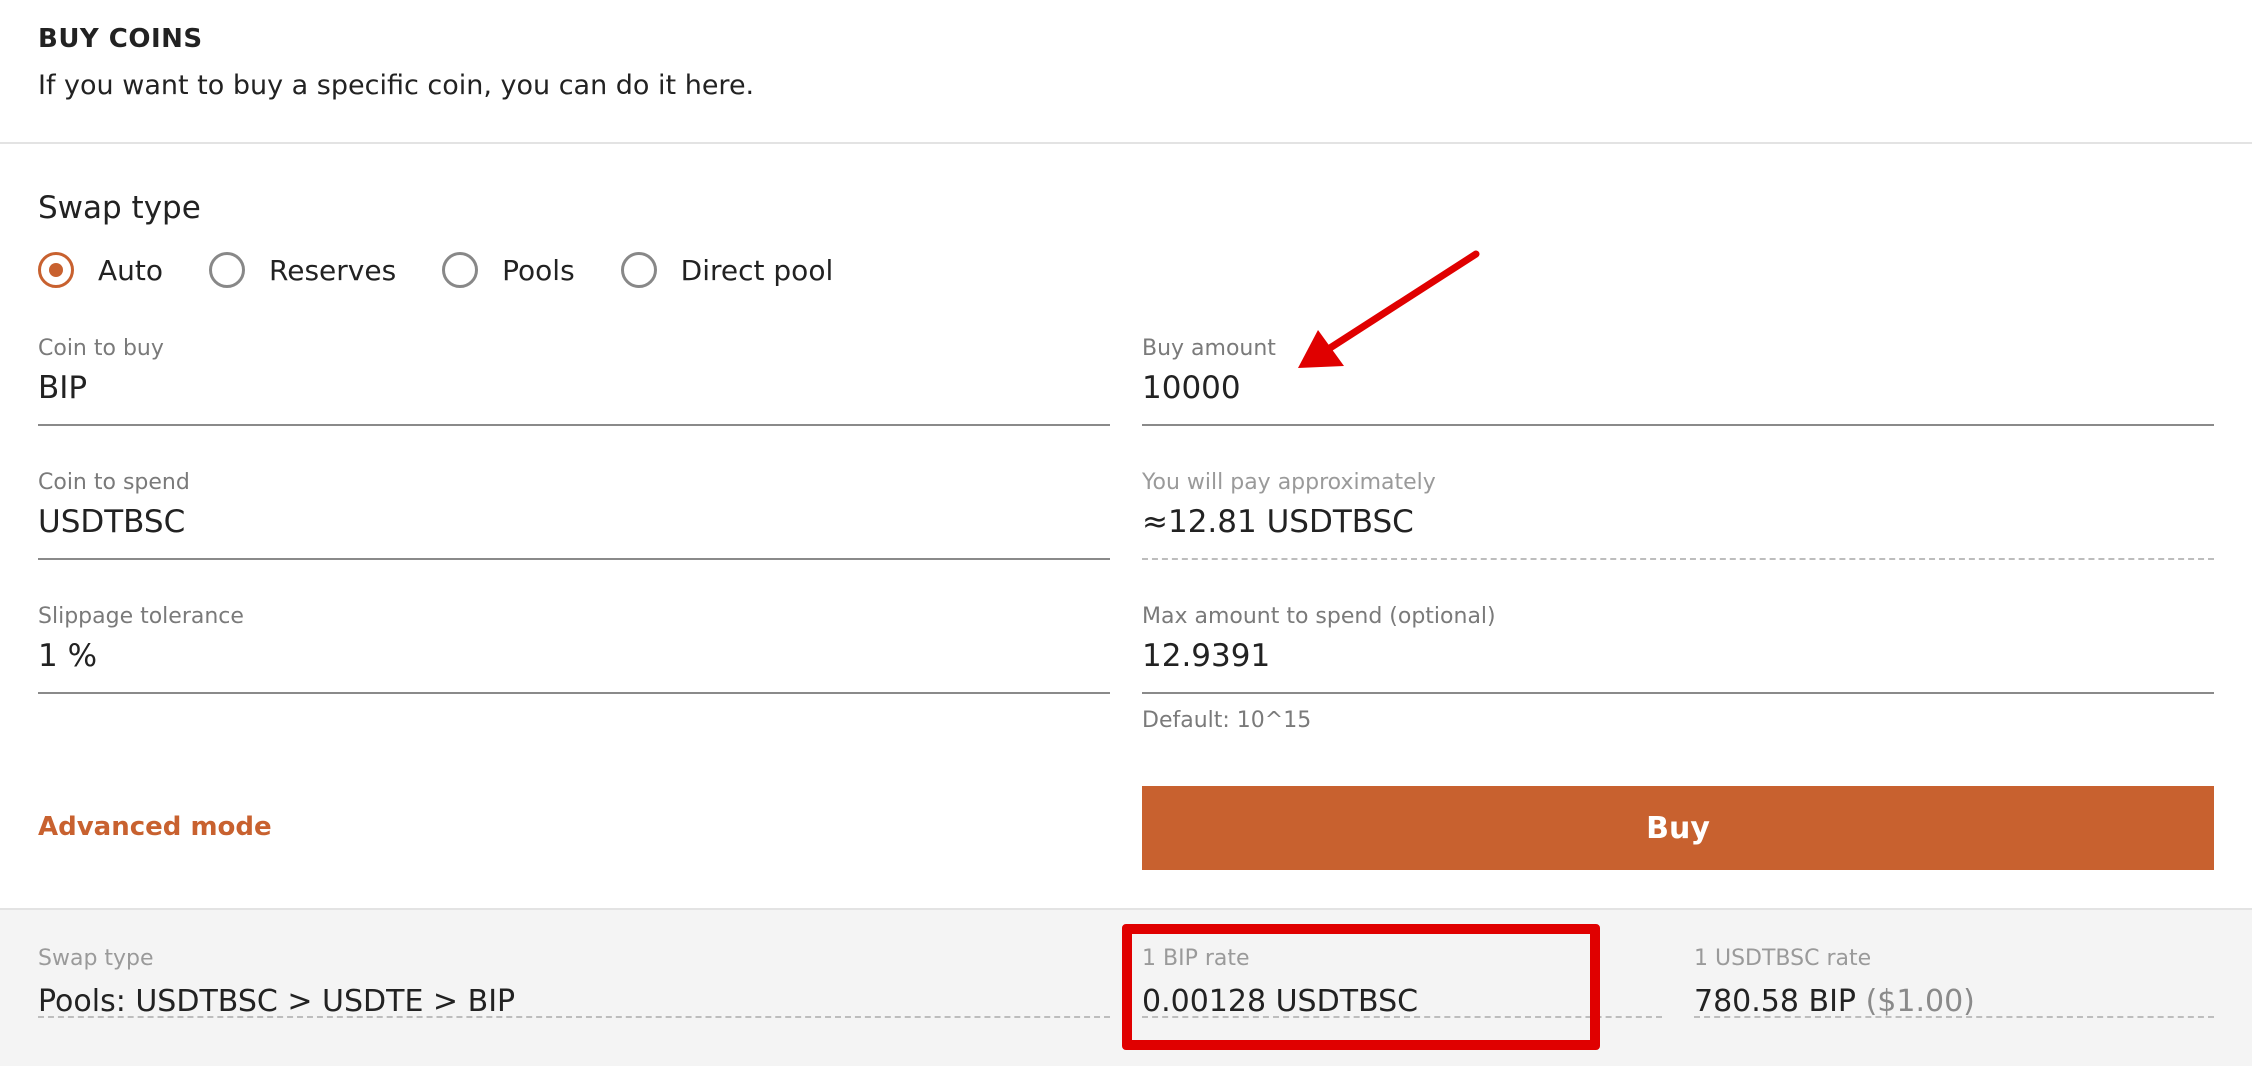  What do you see at coordinates (62, 388) in the screenshot?
I see `coin-to-buy-input: BIP` at bounding box center [62, 388].